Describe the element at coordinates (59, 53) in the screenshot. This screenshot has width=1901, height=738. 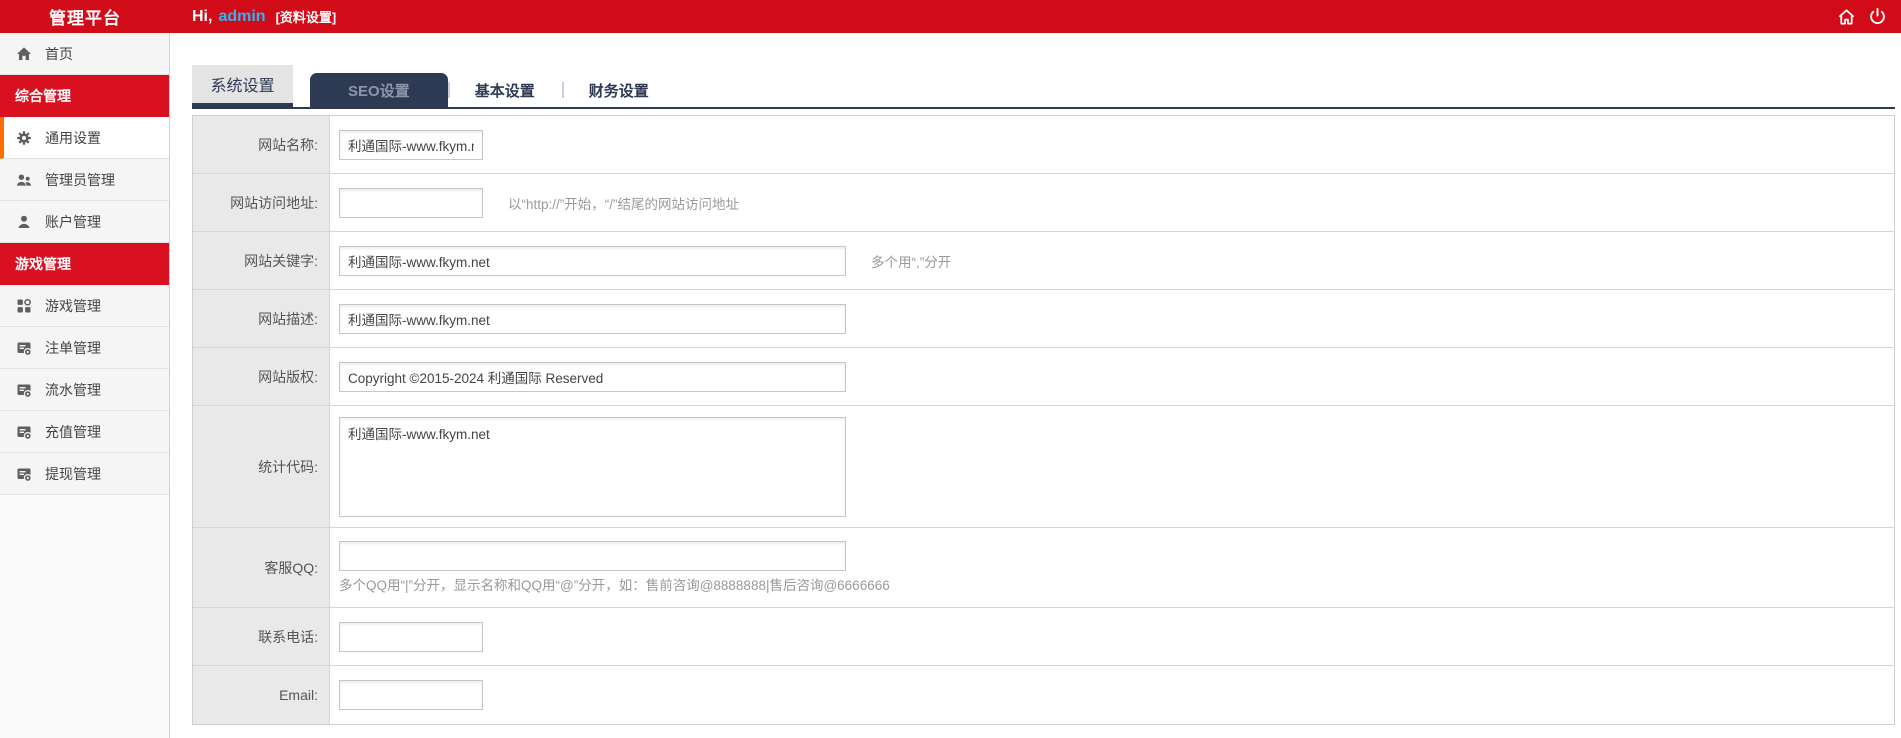
I see `sidebar-item-label: 首页` at that location.